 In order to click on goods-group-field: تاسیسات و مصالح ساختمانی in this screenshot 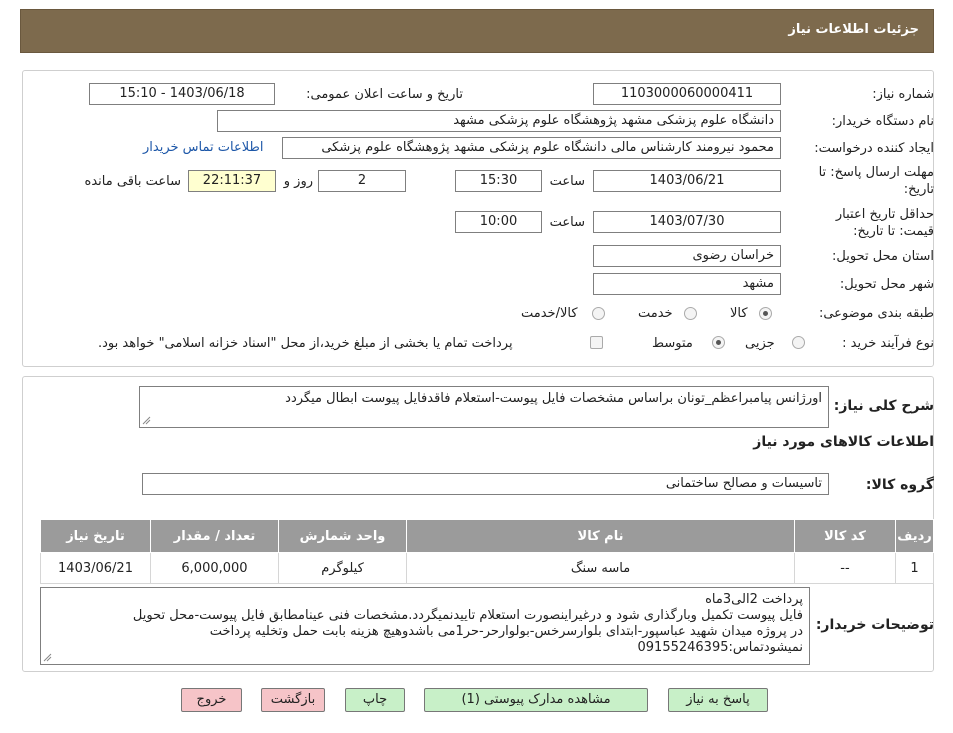, I will do `click(485, 484)`.